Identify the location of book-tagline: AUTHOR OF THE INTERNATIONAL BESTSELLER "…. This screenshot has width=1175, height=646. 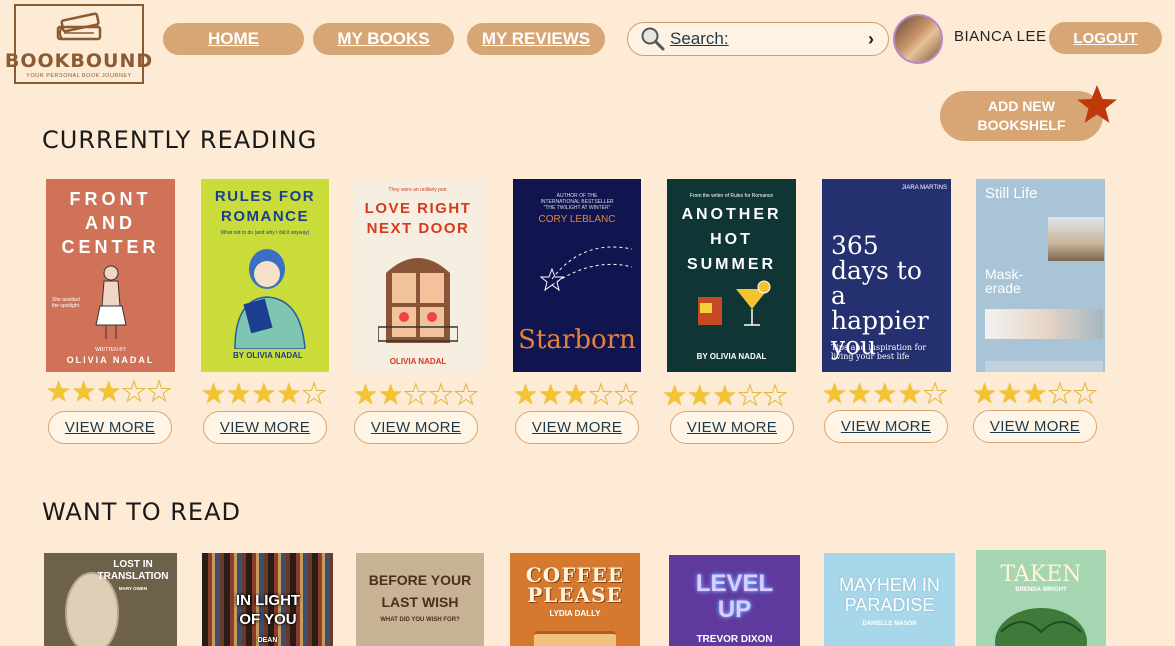
(577, 202).